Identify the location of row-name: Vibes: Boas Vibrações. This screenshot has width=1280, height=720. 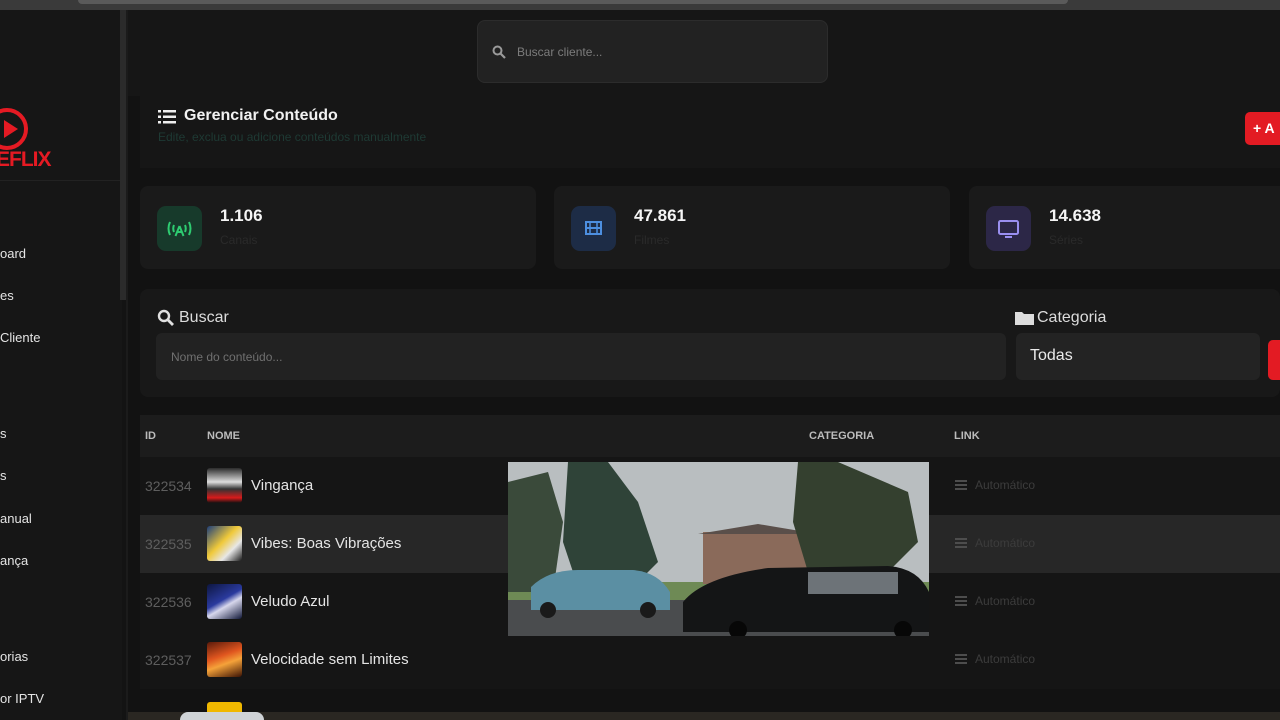
(326, 543).